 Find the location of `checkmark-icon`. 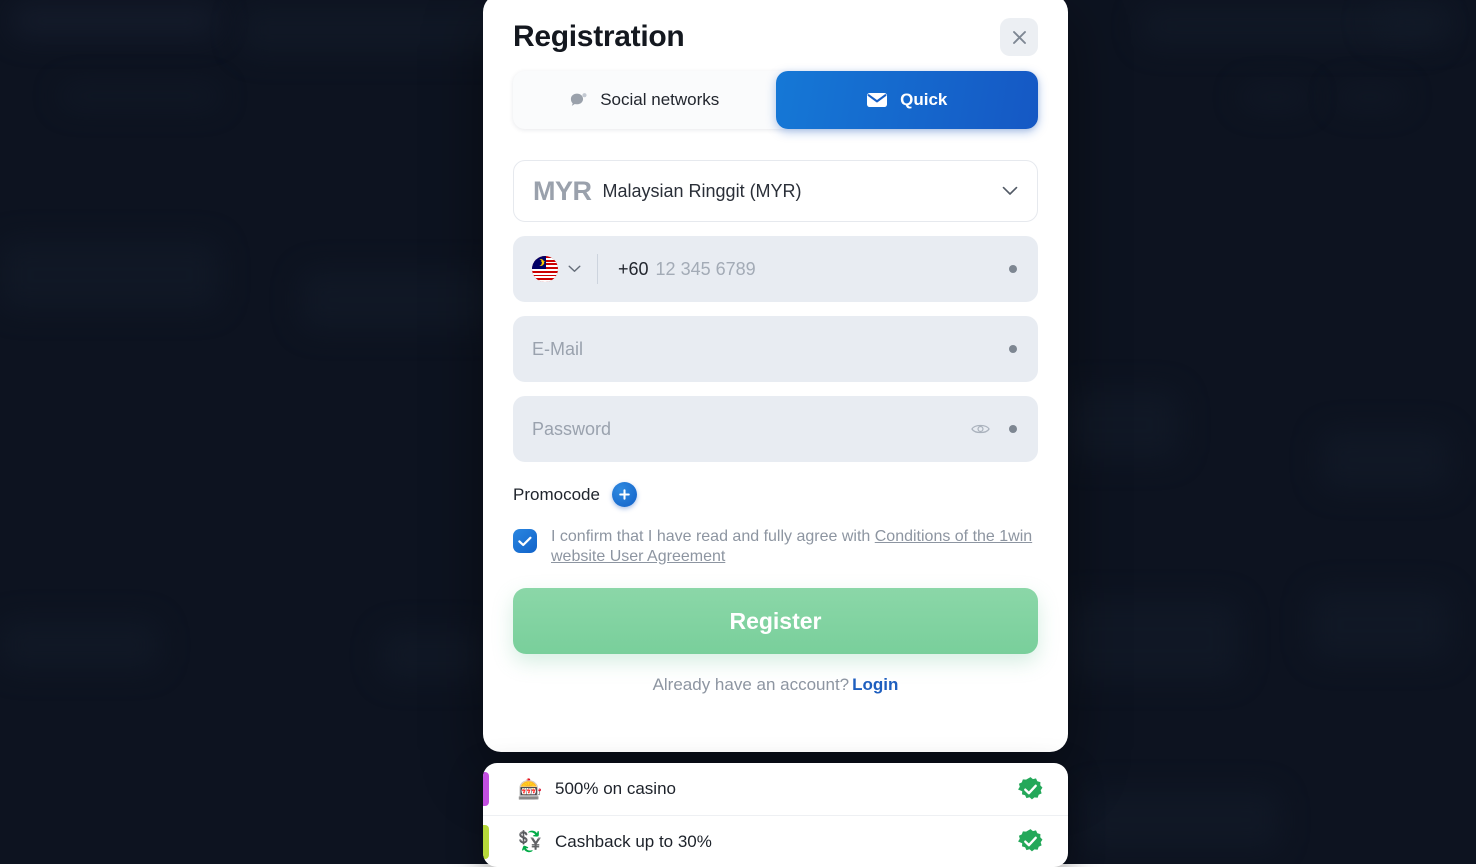

checkmark-icon is located at coordinates (525, 541).